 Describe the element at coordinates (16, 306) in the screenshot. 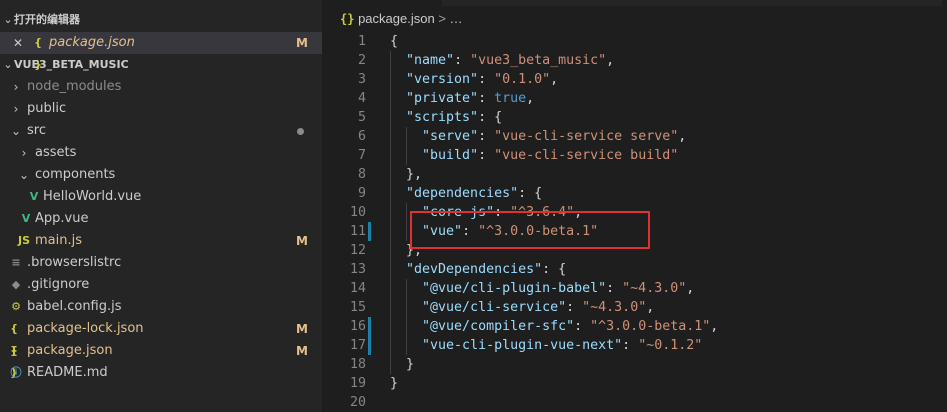

I see `babel-file-icon: ⚙` at that location.